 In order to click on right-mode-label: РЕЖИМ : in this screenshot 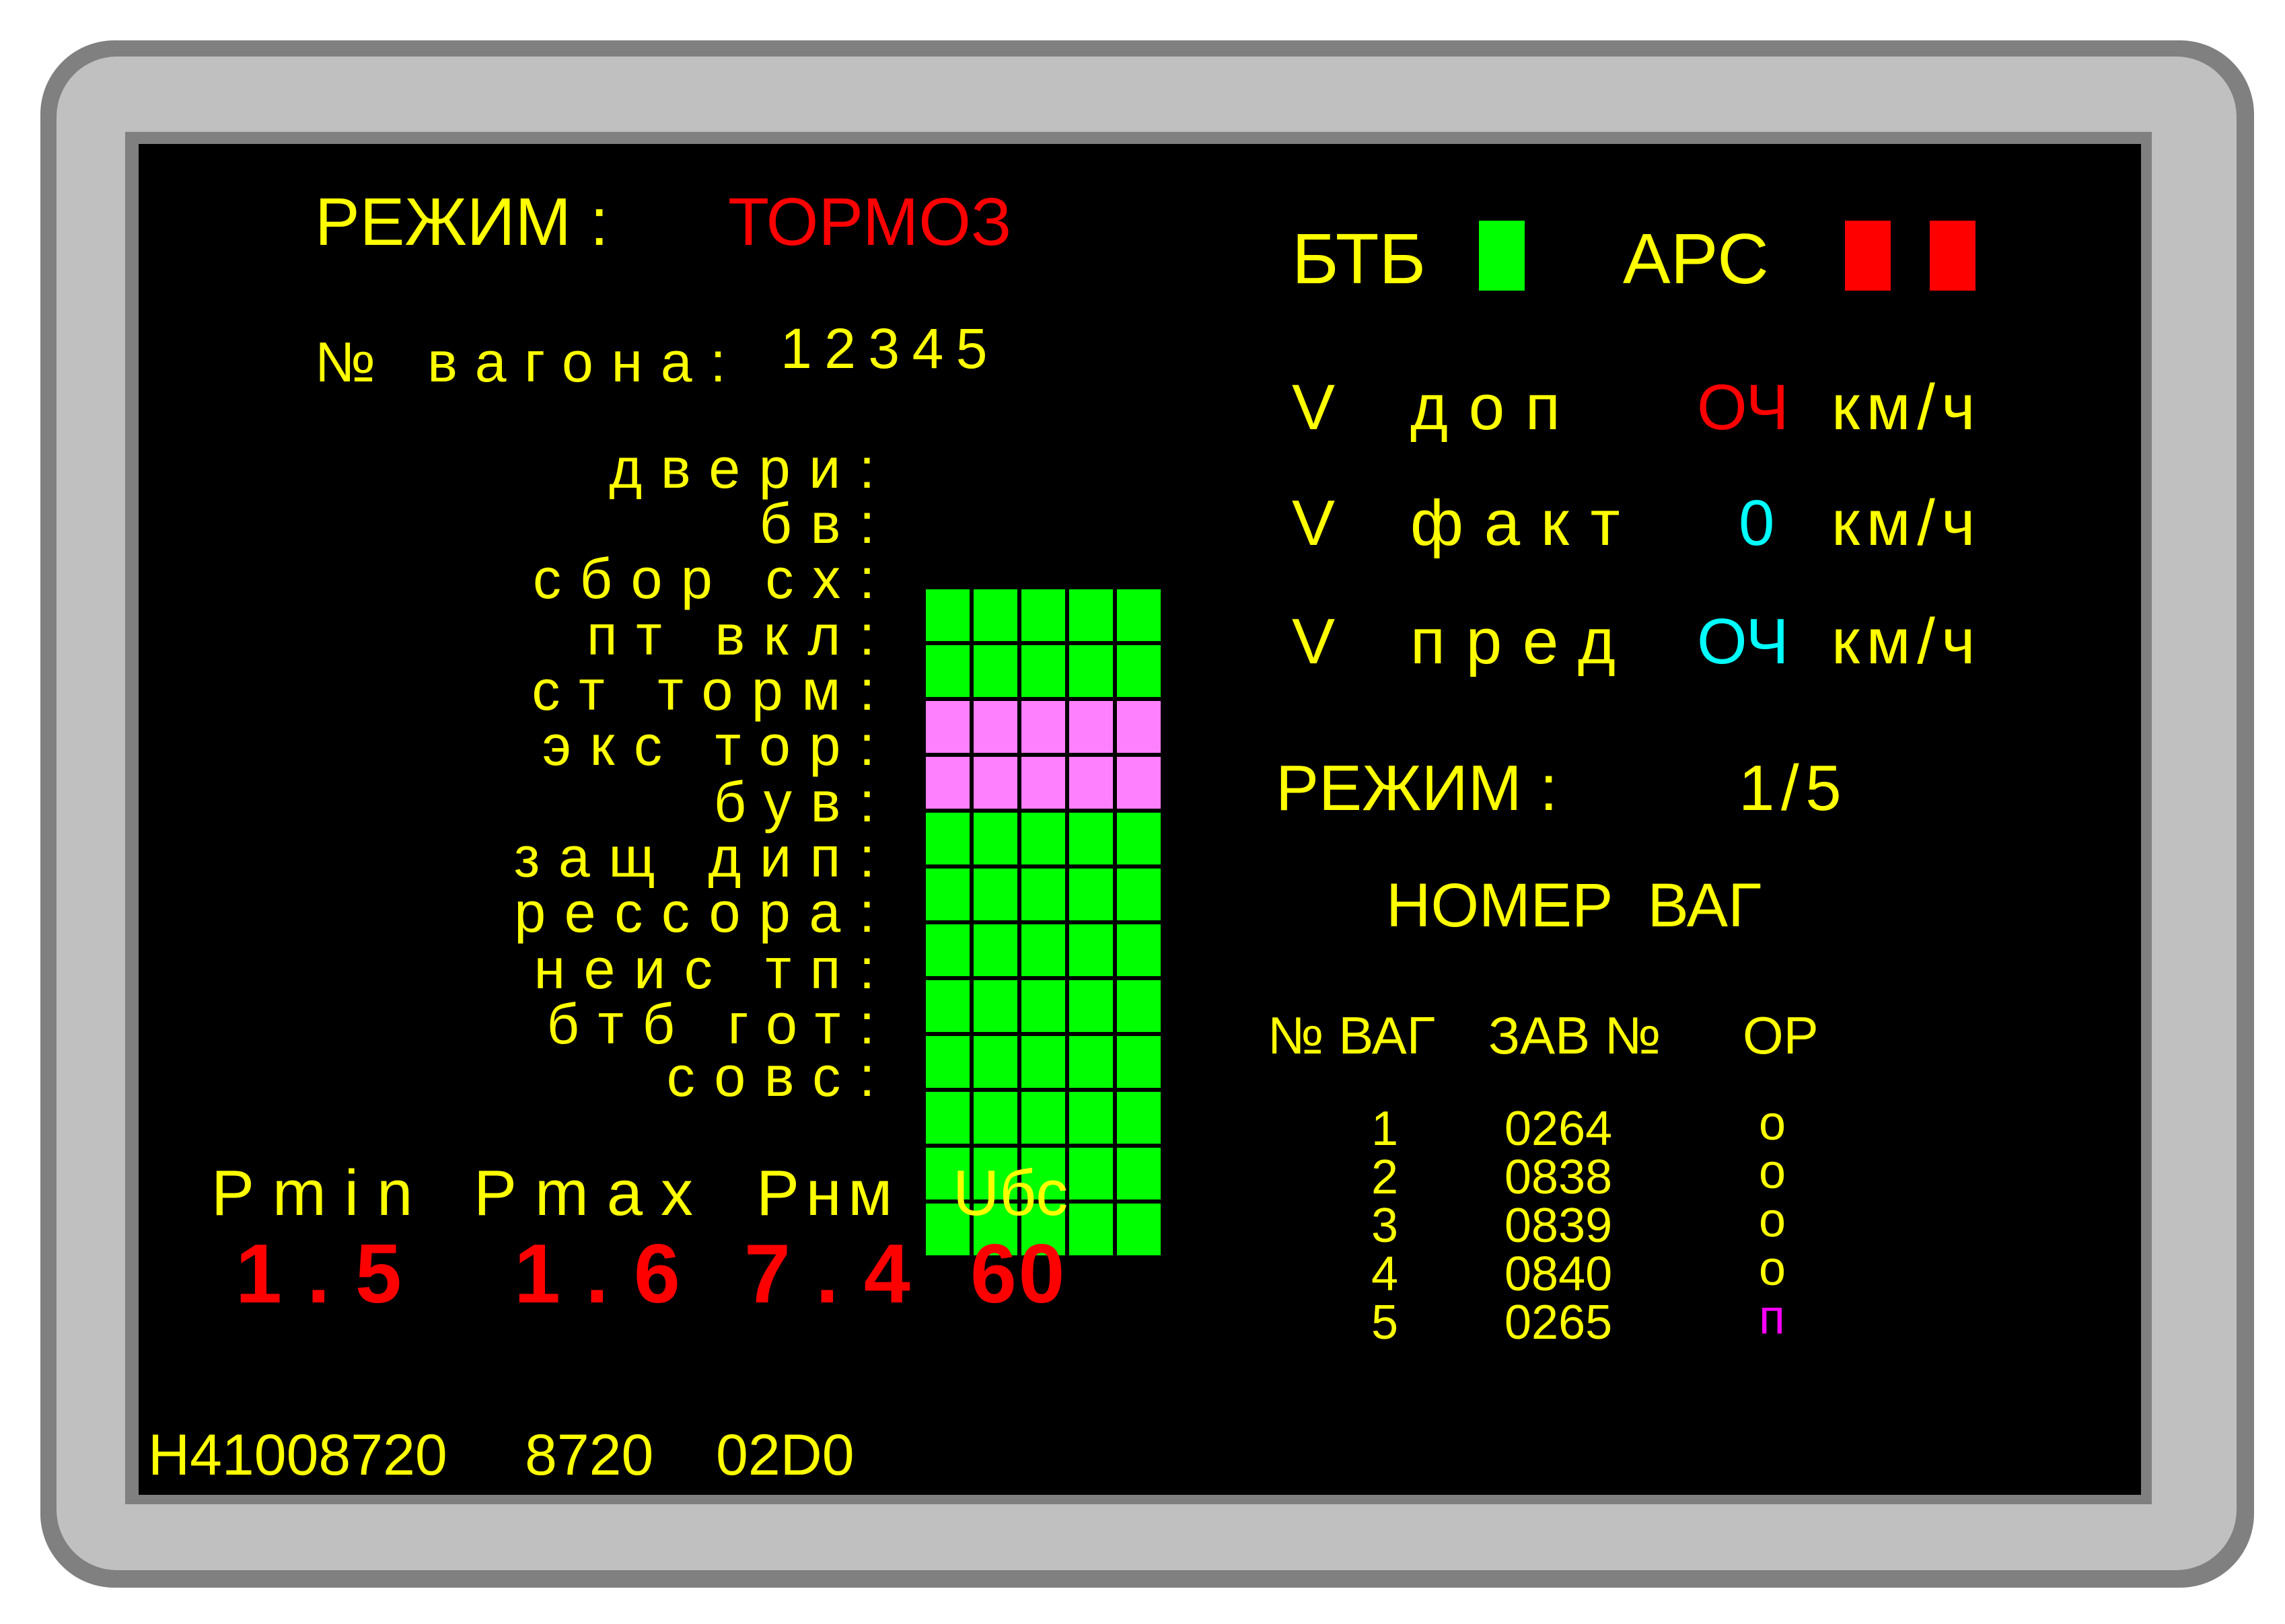, I will do `click(1417, 788)`.